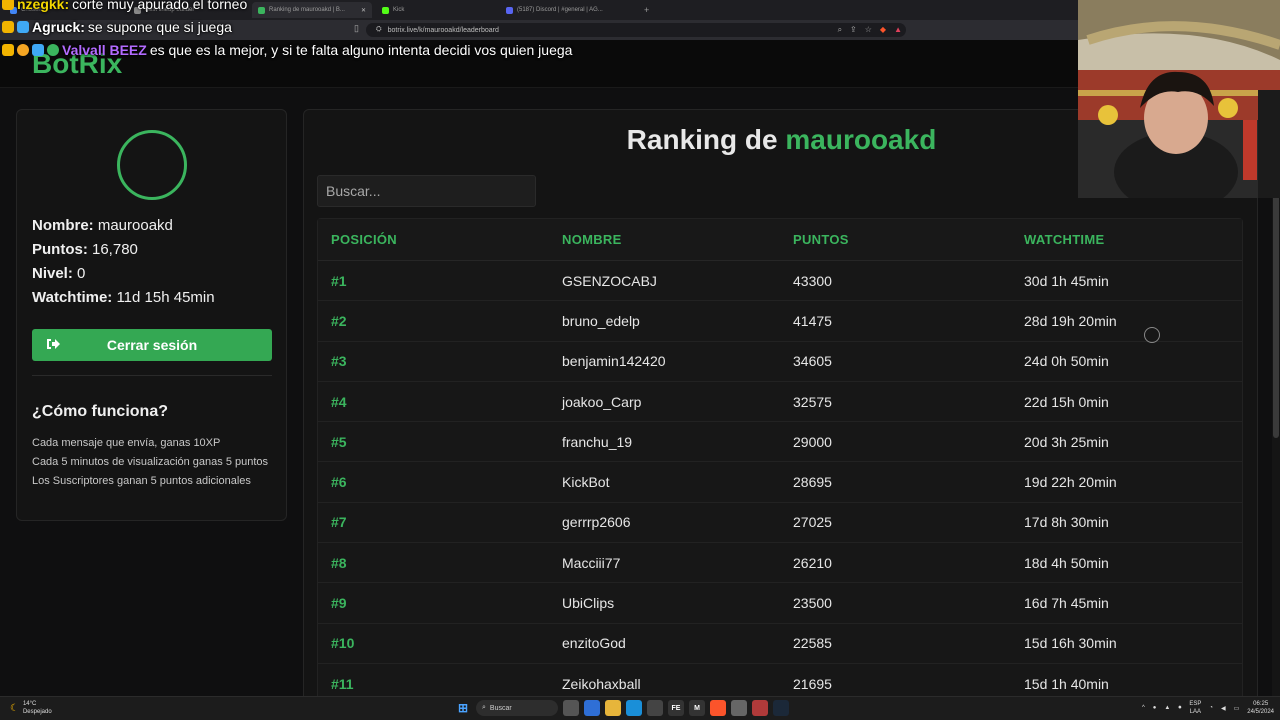 This screenshot has width=1280, height=720. Describe the element at coordinates (780, 321) in the screenshot. I see `table-row: #2 bruno_edelp 41475 28d 19h 20min` at that location.